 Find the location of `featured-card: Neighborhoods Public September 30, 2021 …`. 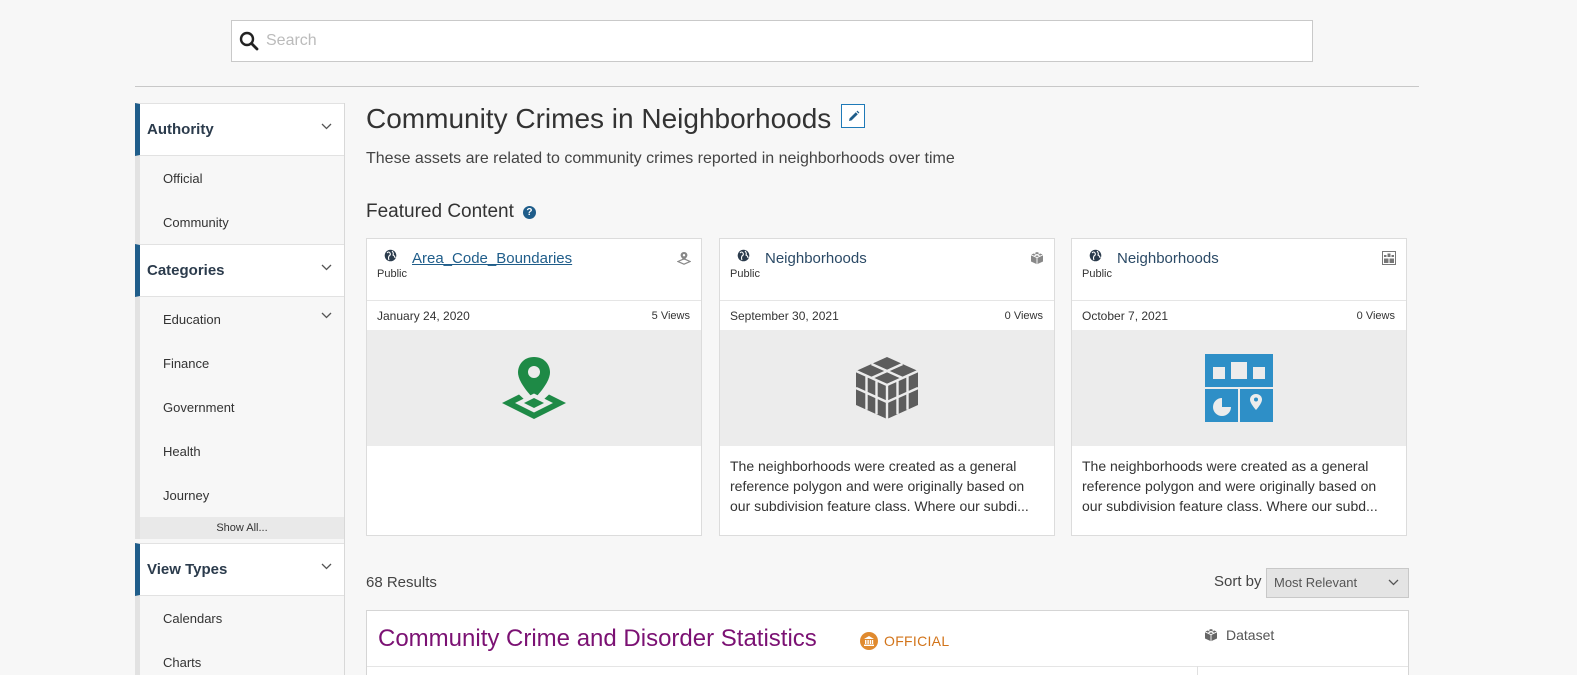

featured-card: Neighborhoods Public September 30, 2021 … is located at coordinates (887, 387).